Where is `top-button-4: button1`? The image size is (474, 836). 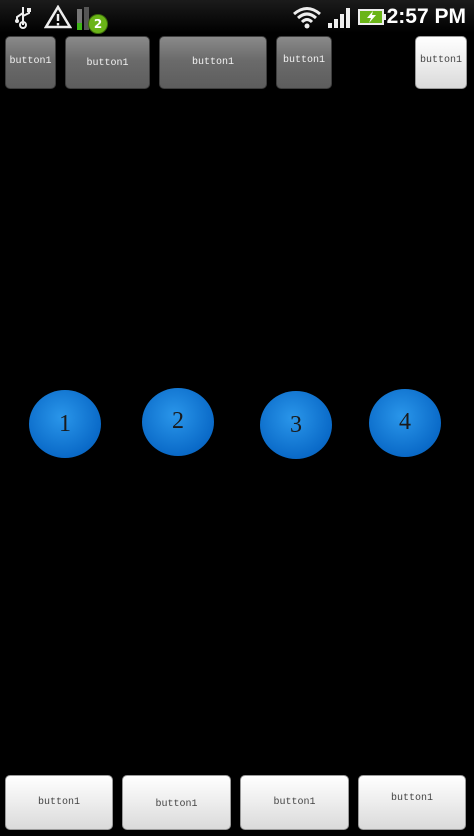
top-button-4: button1 is located at coordinates (304, 62).